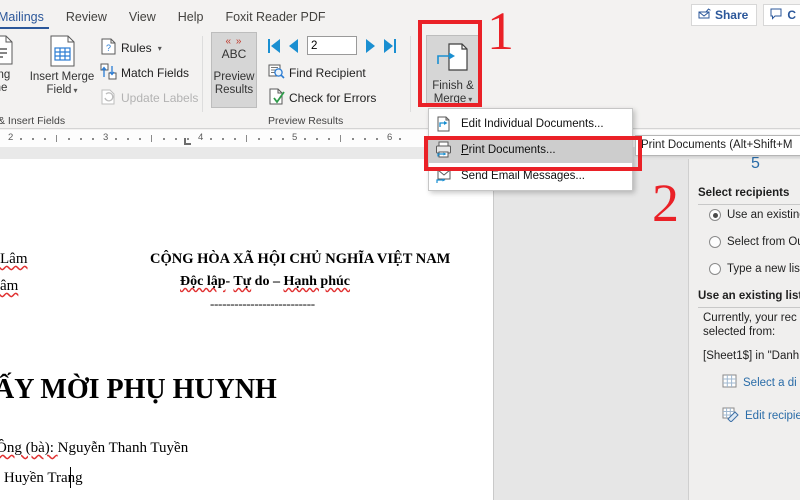 The height and width of the screenshot is (500, 800). What do you see at coordinates (715, 215) in the screenshot?
I see `radio-use-existing-list` at bounding box center [715, 215].